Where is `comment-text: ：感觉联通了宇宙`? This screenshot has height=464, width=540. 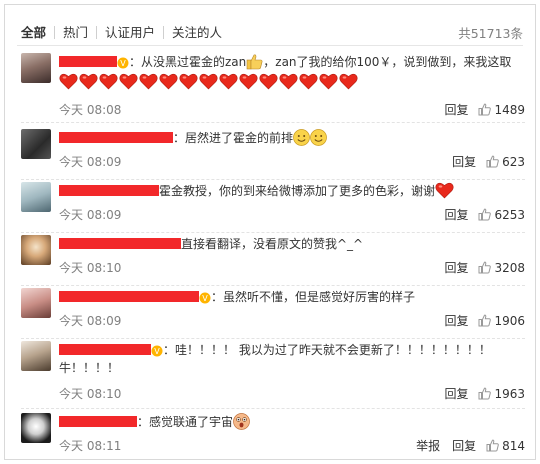 comment-text: ：感觉联通了宇宙 is located at coordinates (292, 422).